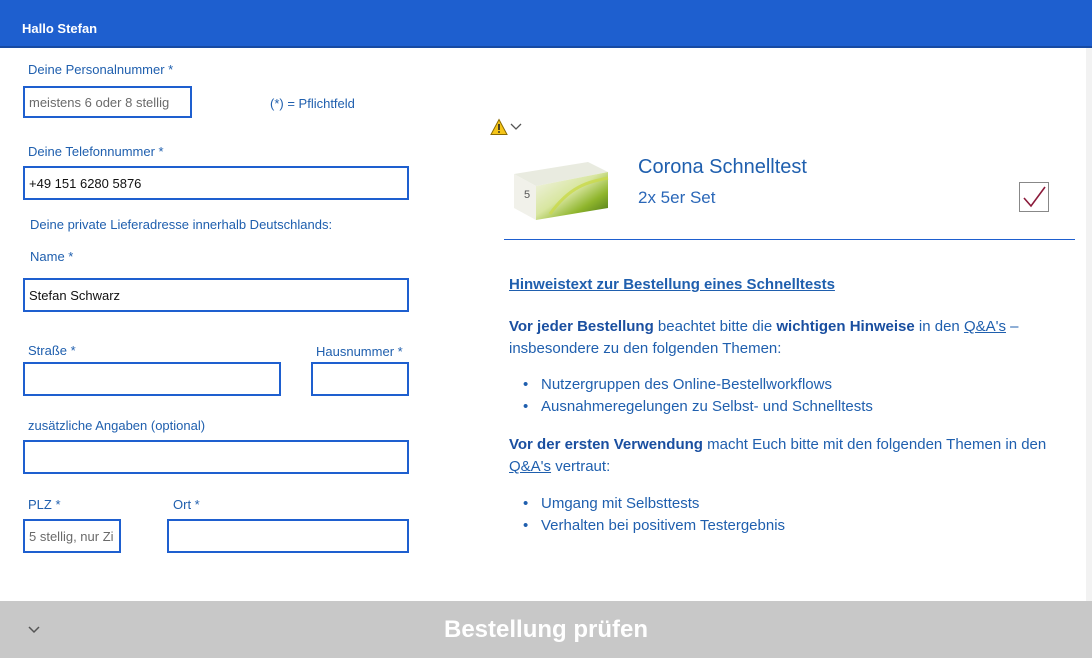 Image resolution: width=1092 pixels, height=658 pixels. Describe the element at coordinates (75, 295) in the screenshot. I see `name-value: Stefan Schwarz` at that location.